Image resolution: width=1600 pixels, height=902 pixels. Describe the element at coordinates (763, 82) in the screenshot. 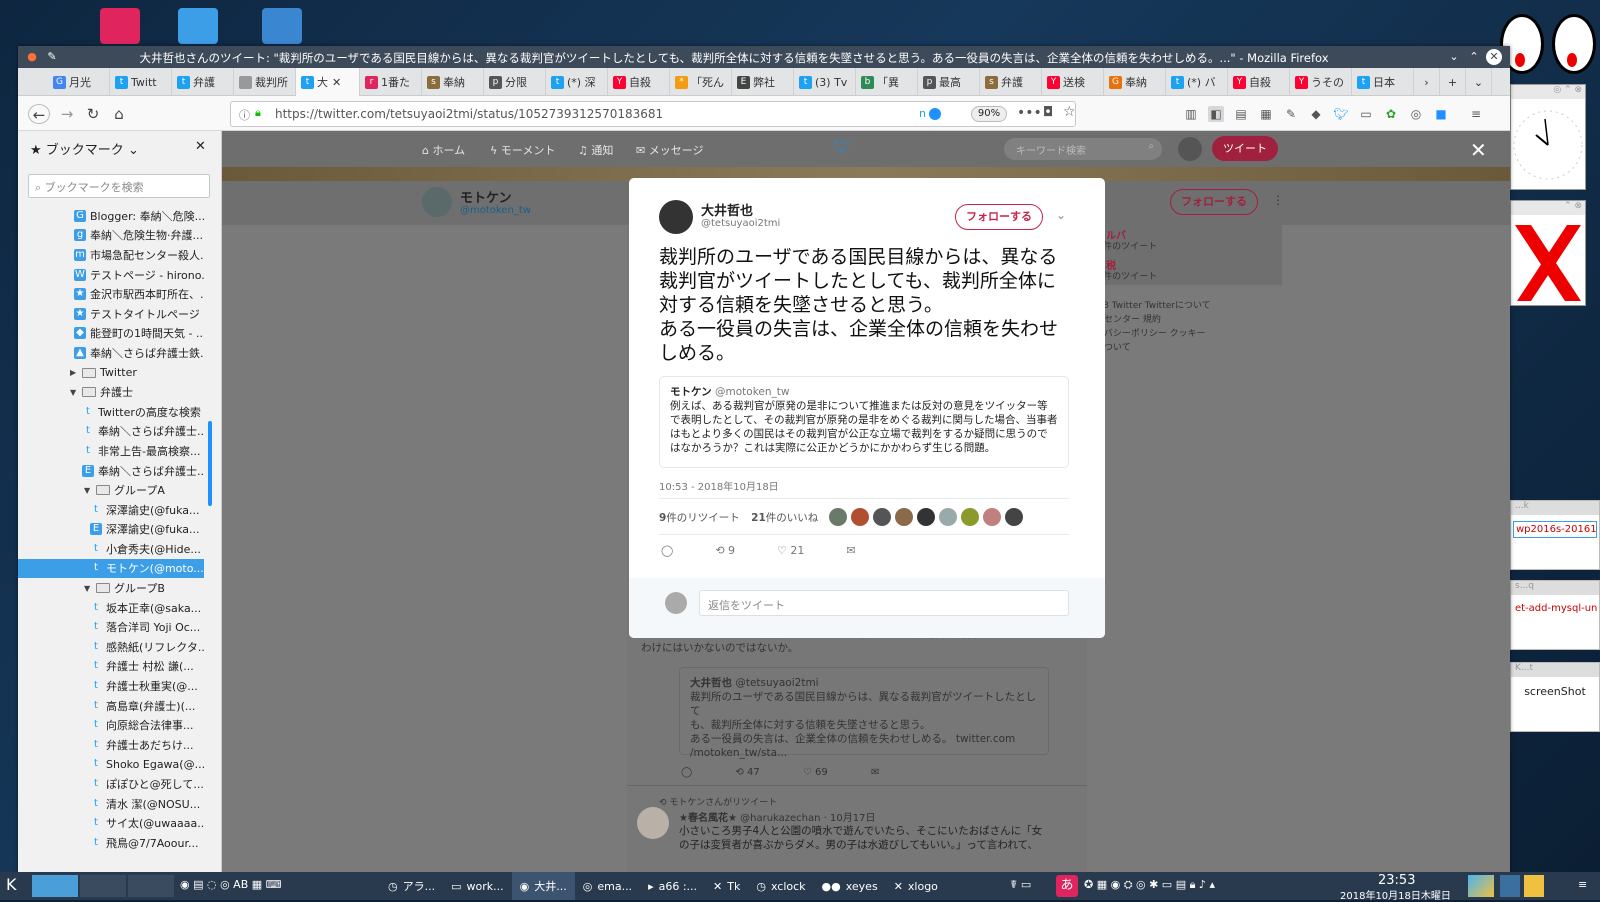

I see `tab-11: E 弊社` at that location.